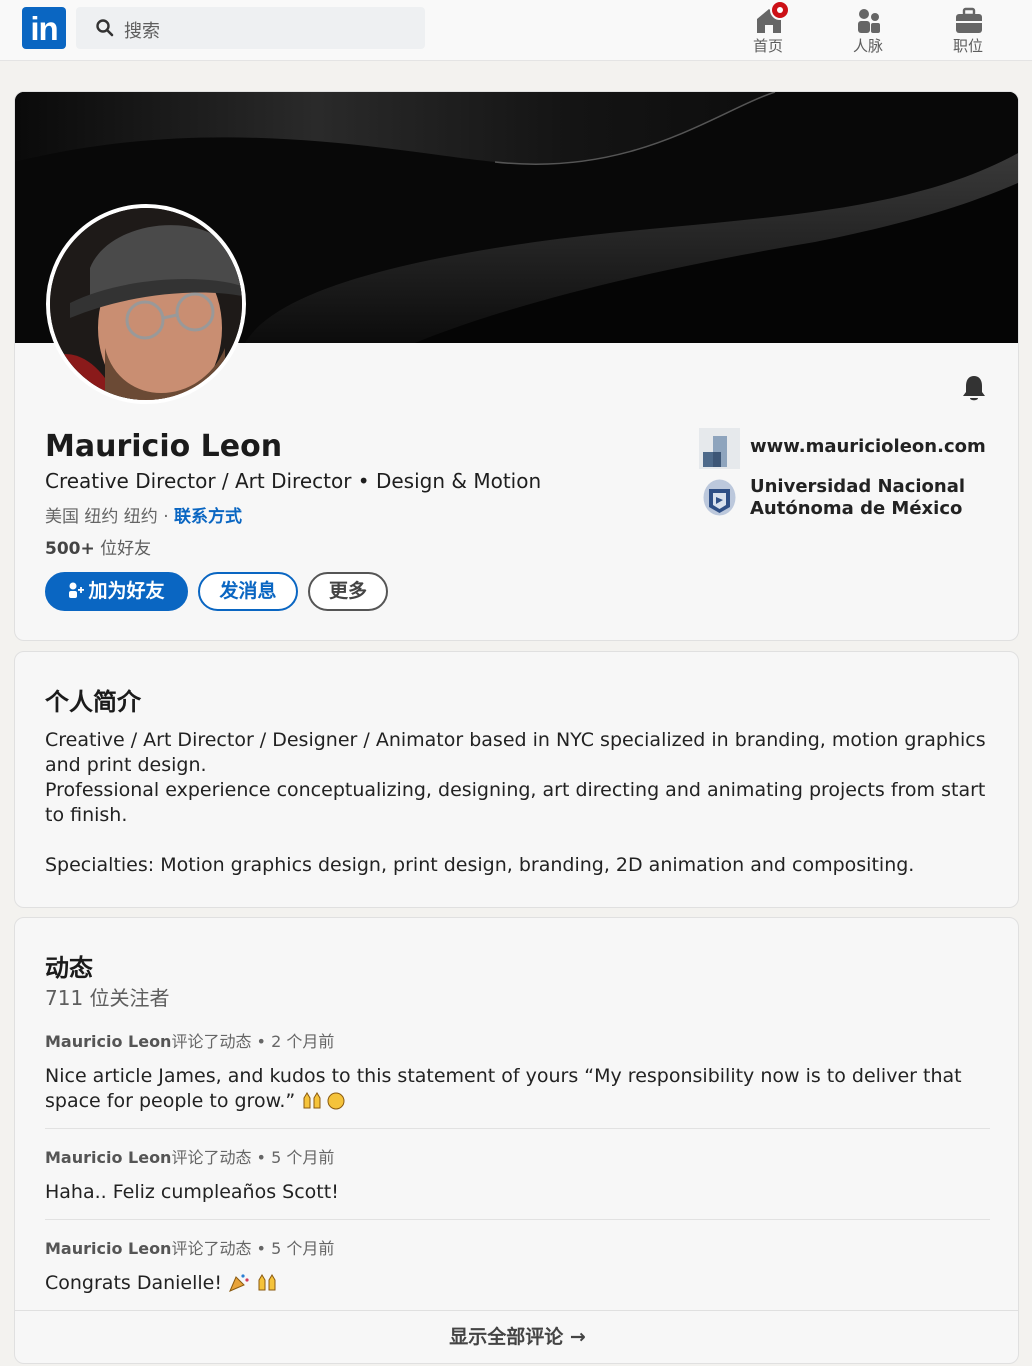 The height and width of the screenshot is (1366, 1032). What do you see at coordinates (107, 998) in the screenshot?
I see `followers-count: 711 位关注者` at bounding box center [107, 998].